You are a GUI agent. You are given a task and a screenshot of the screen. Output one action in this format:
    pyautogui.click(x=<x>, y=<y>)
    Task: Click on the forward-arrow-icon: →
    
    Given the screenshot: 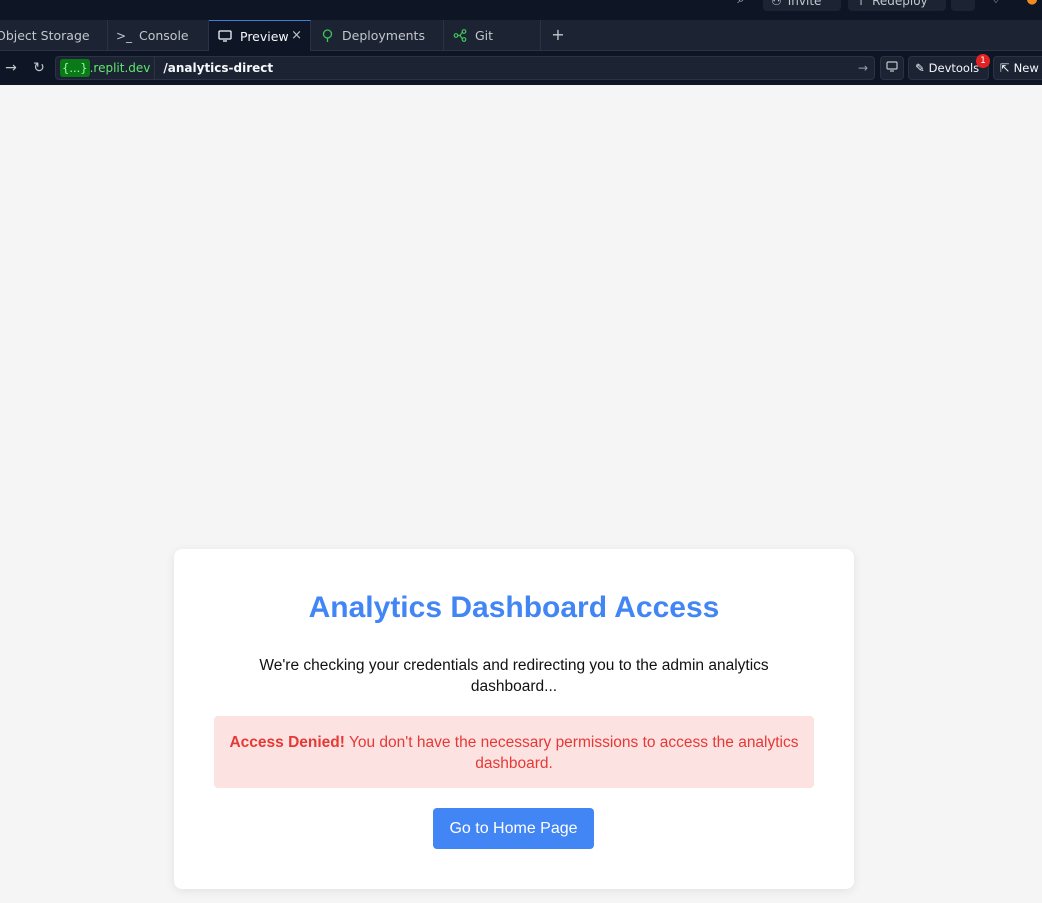 What is the action you would take?
    pyautogui.click(x=11, y=68)
    